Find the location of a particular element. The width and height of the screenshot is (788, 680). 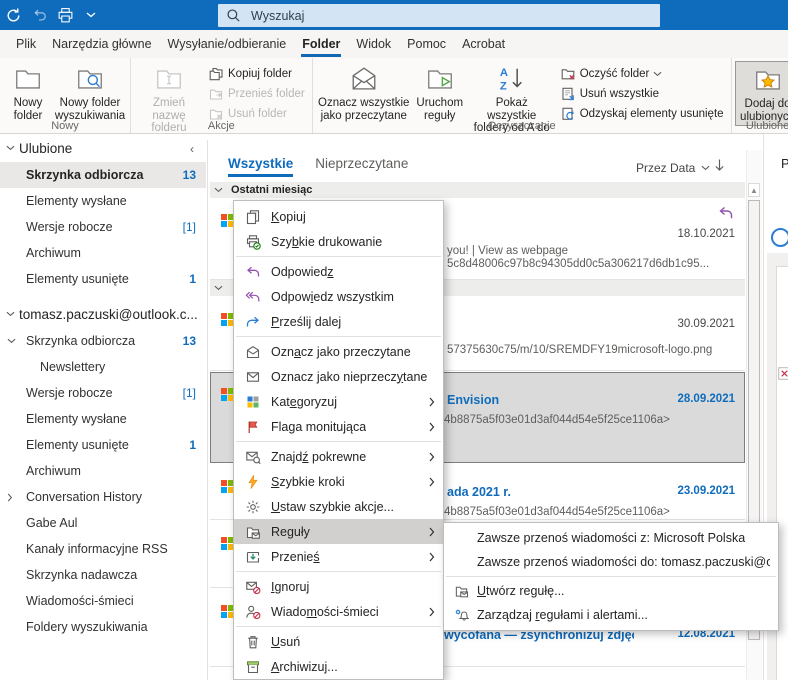

title-bar is located at coordinates (394, 15).